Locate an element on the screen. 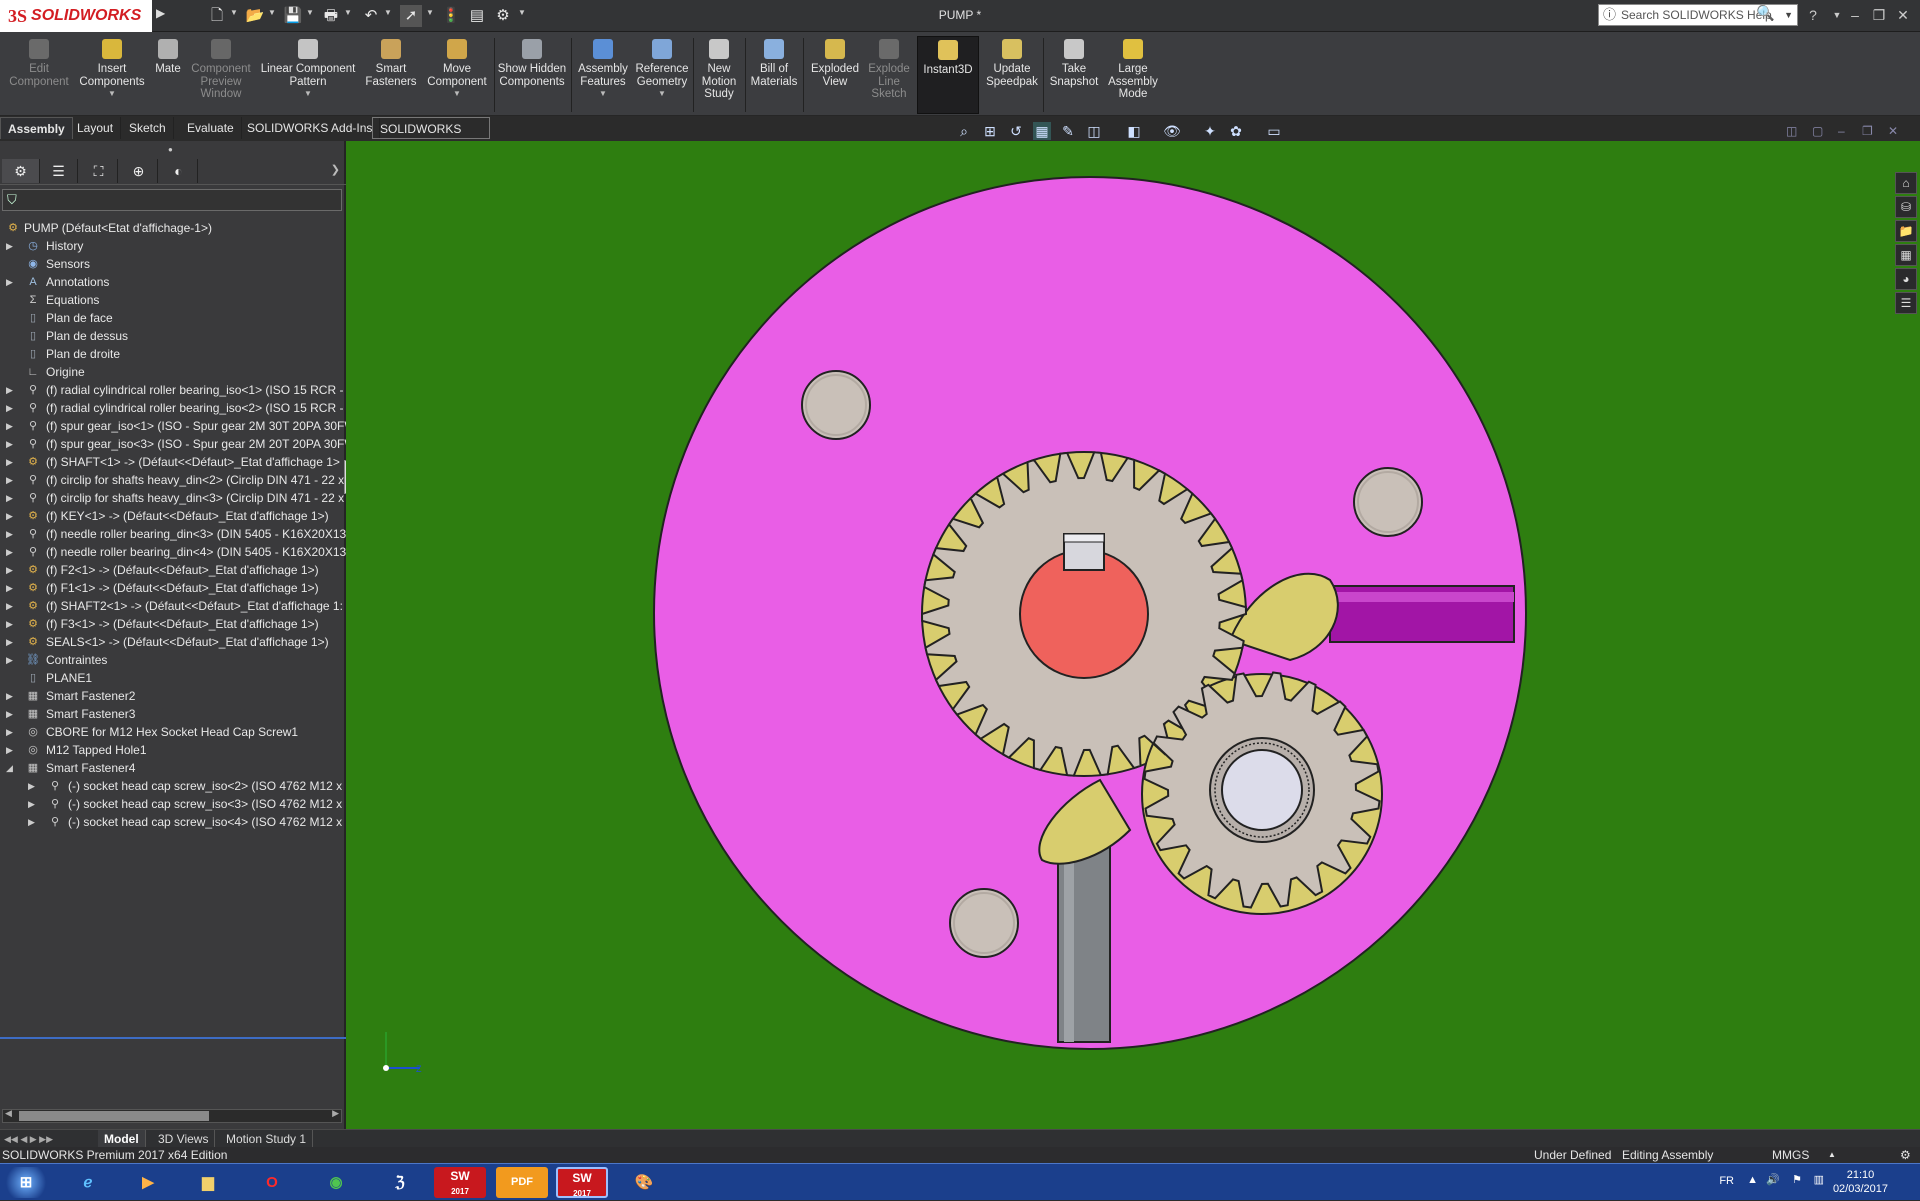 The height and width of the screenshot is (1201, 1920). tab-solidworks-mbd: SOLIDWORKS MBD is located at coordinates (431, 137).